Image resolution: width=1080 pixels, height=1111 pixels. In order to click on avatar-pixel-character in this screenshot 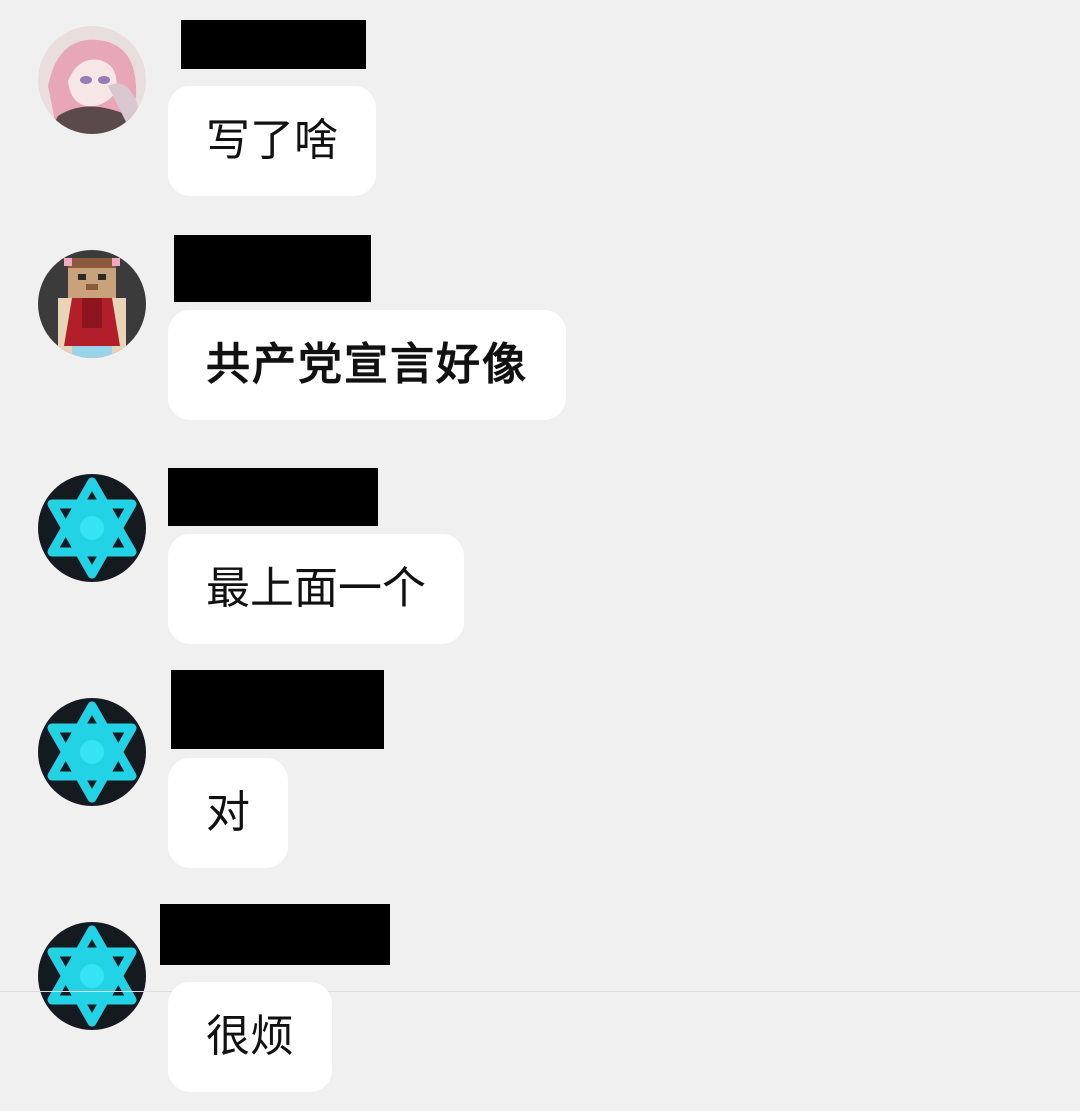, I will do `click(92, 304)`.